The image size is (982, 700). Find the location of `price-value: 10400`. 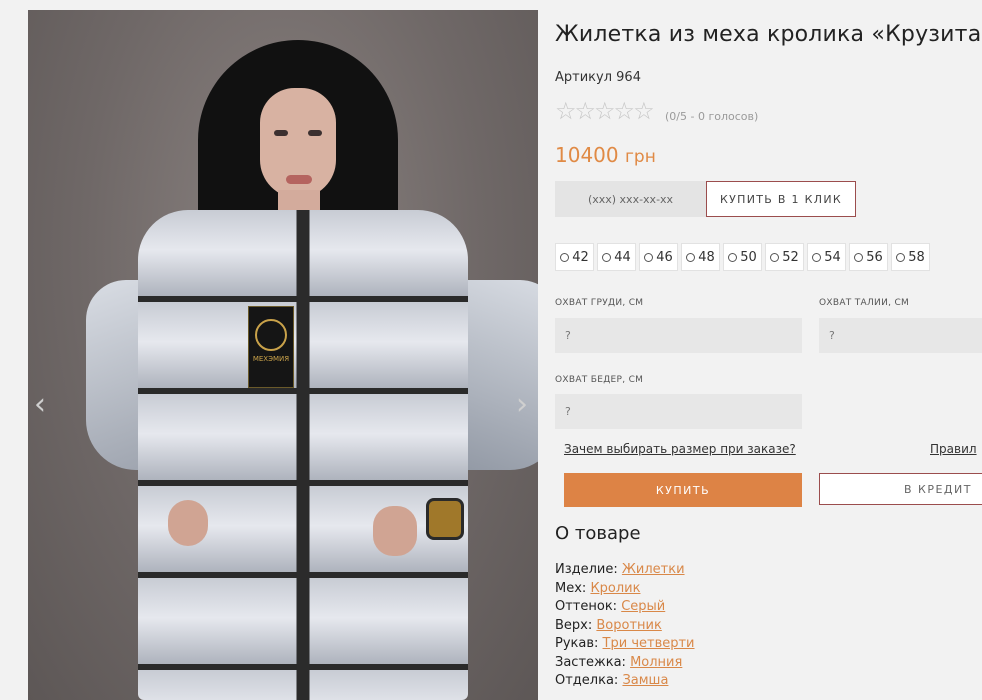

price-value: 10400 is located at coordinates (587, 155).